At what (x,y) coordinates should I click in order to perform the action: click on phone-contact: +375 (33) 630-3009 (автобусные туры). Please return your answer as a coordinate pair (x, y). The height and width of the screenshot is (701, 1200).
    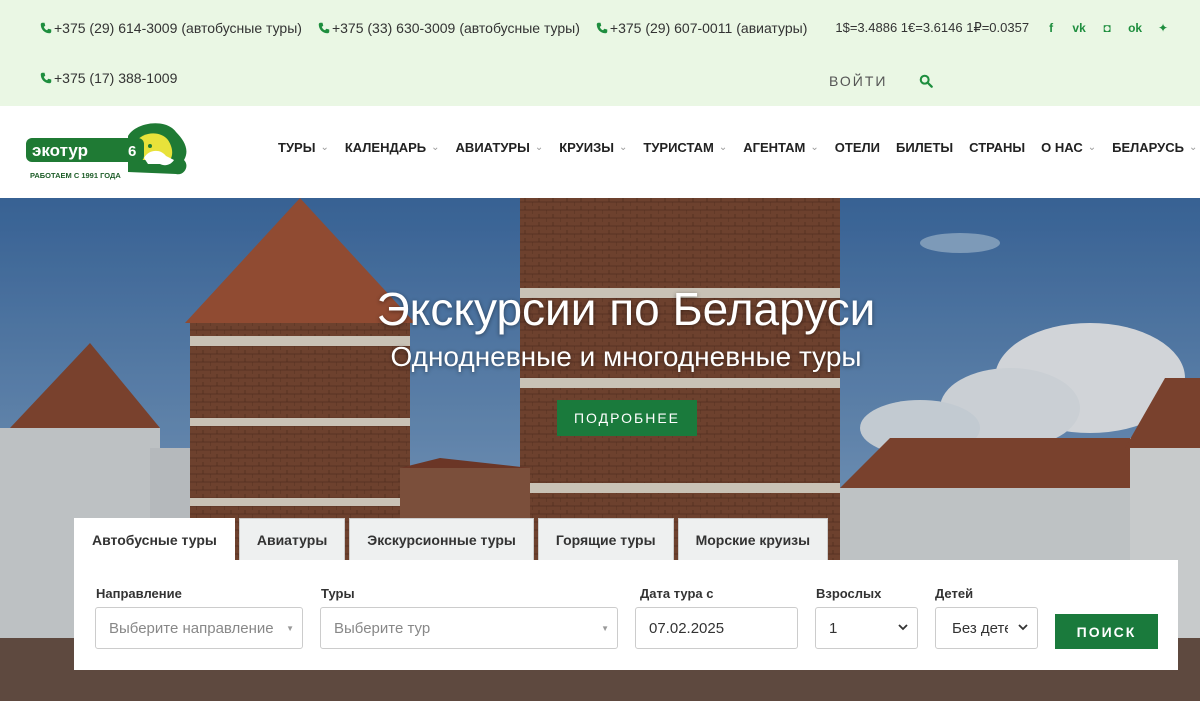
    Looking at the image, I should click on (449, 28).